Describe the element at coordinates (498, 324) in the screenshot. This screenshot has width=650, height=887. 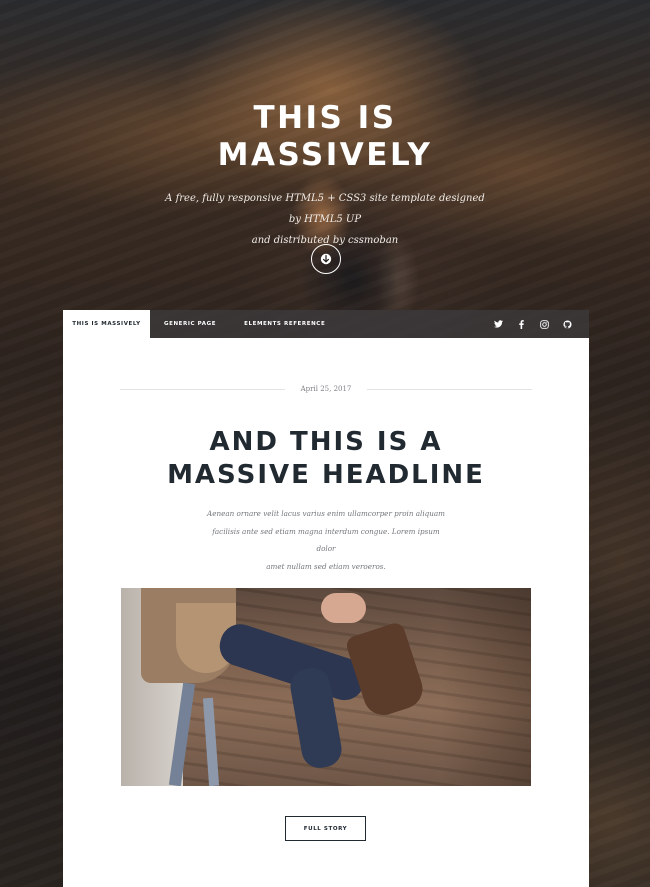
I see `twitter-icon` at that location.